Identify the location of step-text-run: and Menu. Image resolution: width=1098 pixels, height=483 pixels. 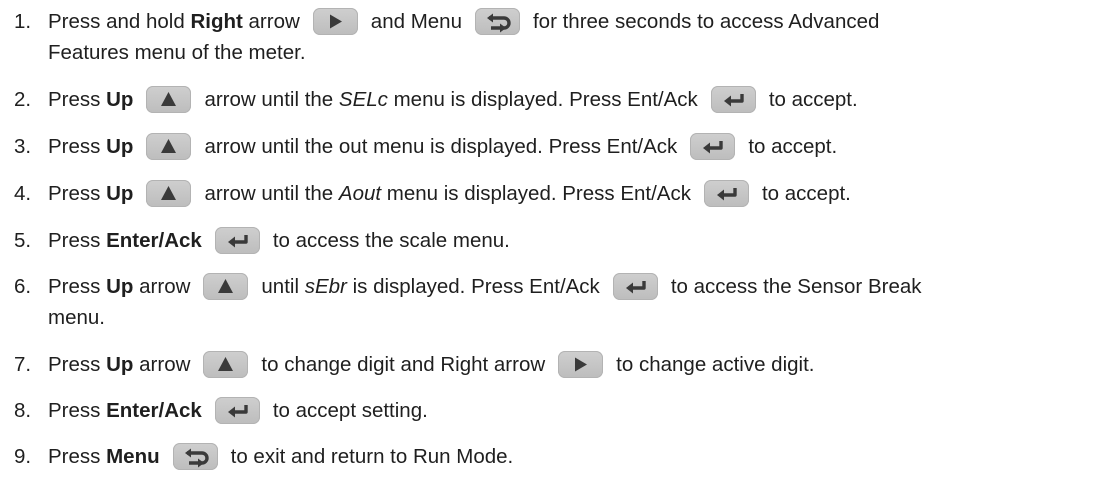
(416, 21).